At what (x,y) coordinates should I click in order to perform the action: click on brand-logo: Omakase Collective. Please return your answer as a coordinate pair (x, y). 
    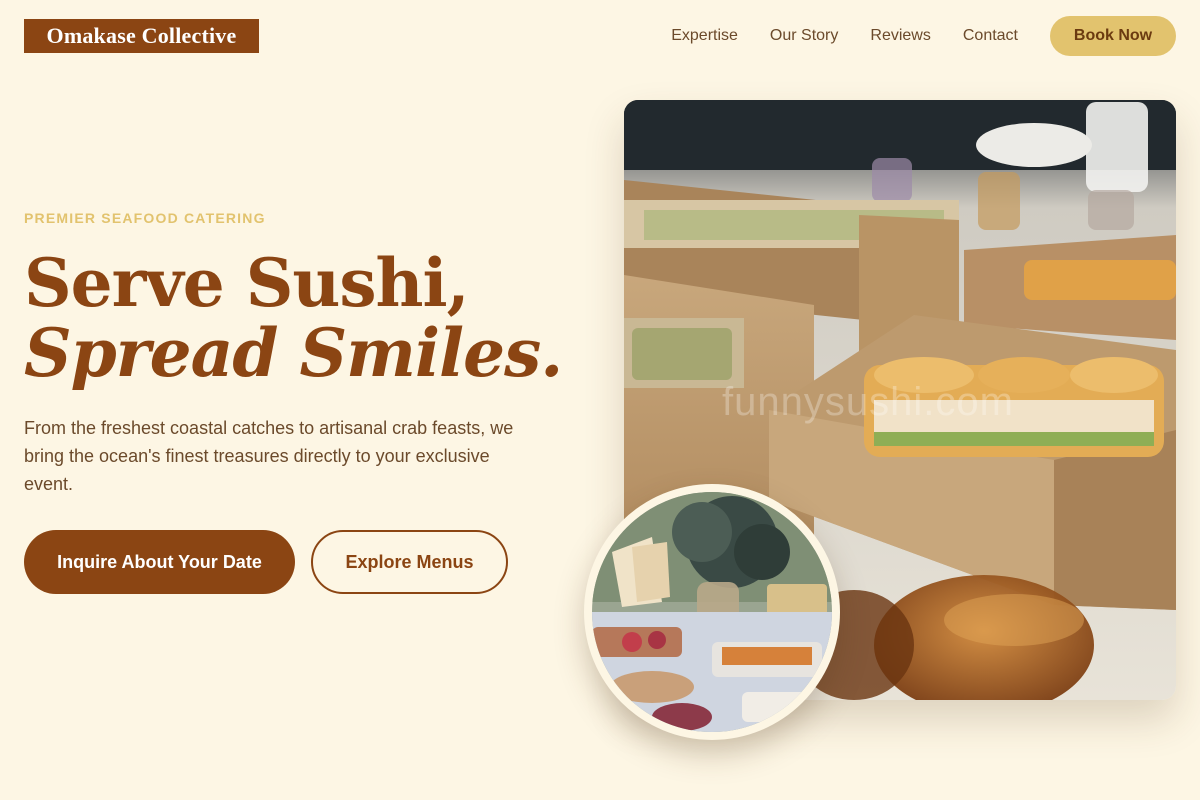
    Looking at the image, I should click on (141, 36).